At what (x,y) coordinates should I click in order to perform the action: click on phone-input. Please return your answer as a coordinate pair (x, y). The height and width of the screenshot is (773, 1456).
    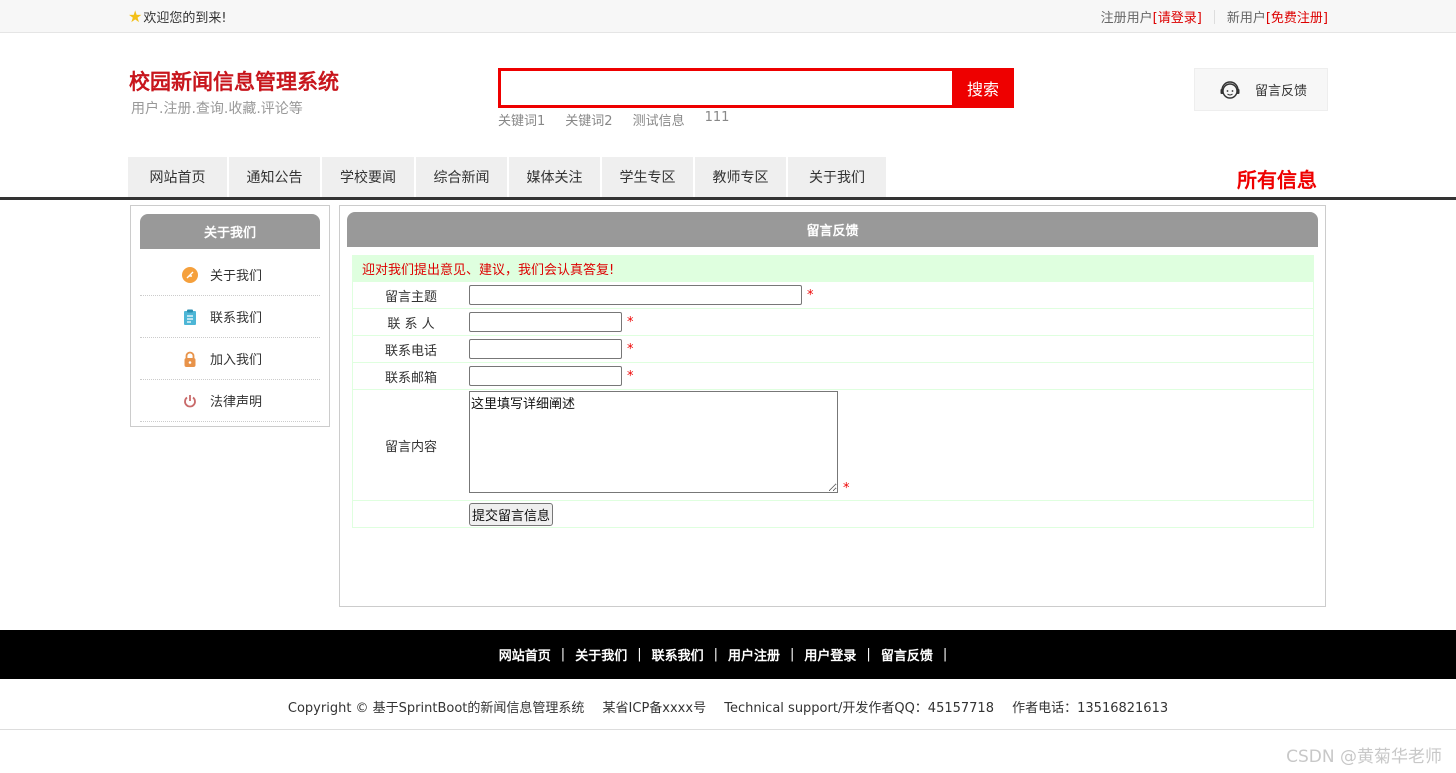
    Looking at the image, I should click on (545, 349).